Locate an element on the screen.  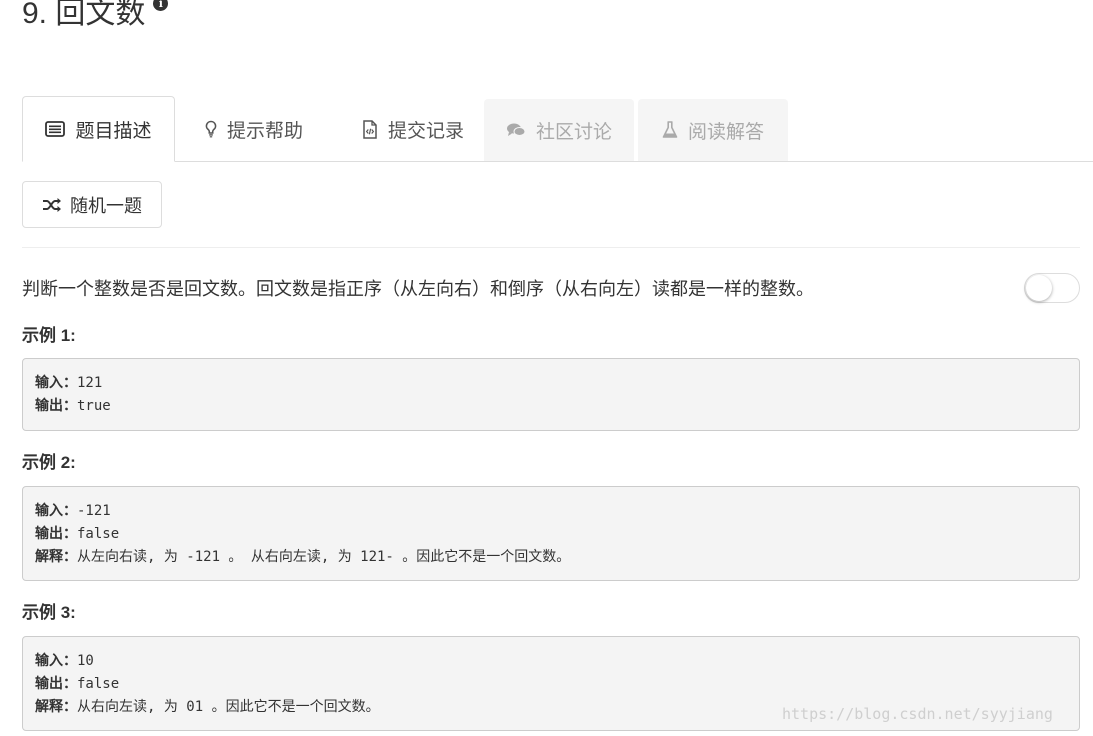
problem-title: 9. 回文数 i is located at coordinates (95, 17).